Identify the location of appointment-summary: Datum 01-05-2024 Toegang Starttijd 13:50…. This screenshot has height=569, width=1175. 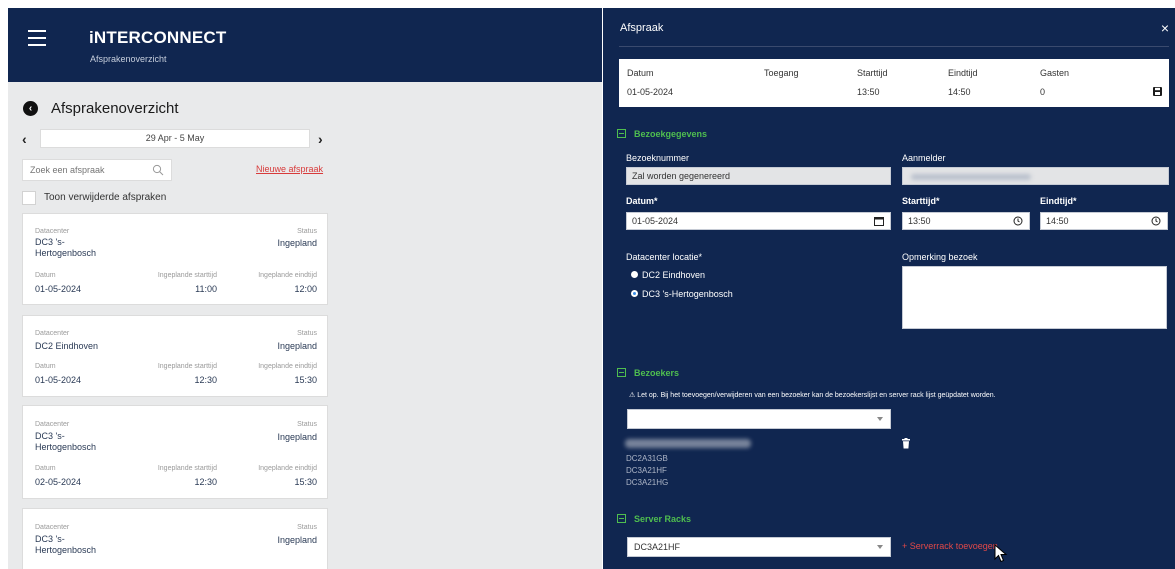
(894, 83).